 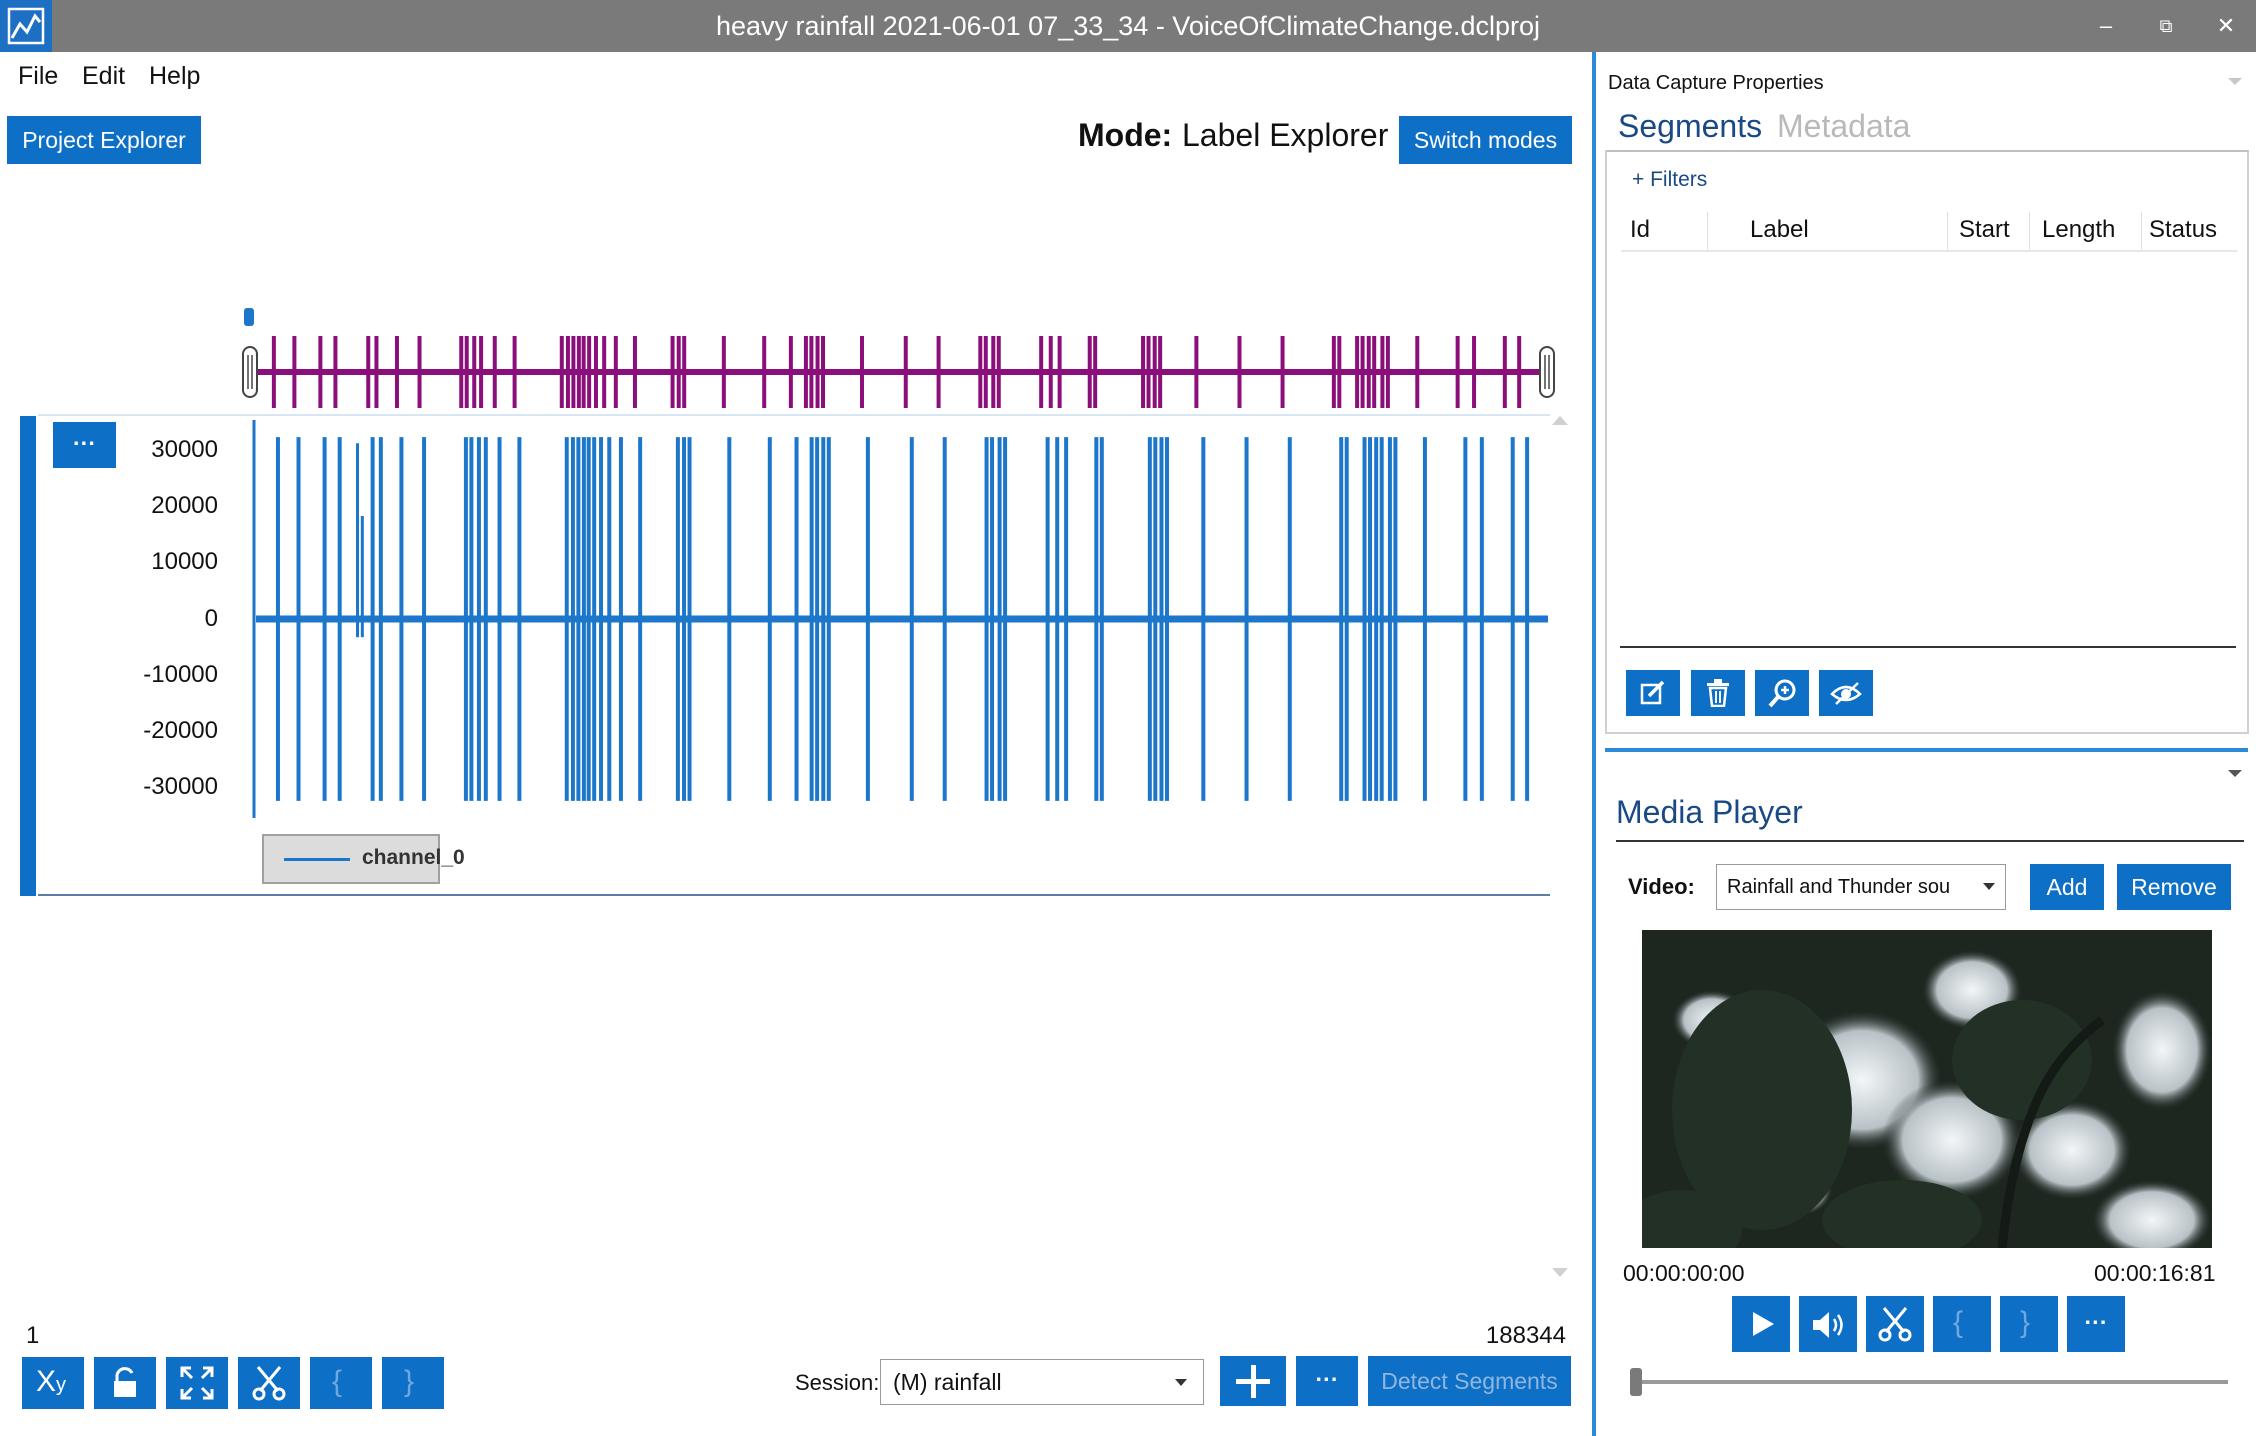 I want to click on fit-view-button, so click(x=197, y=1383).